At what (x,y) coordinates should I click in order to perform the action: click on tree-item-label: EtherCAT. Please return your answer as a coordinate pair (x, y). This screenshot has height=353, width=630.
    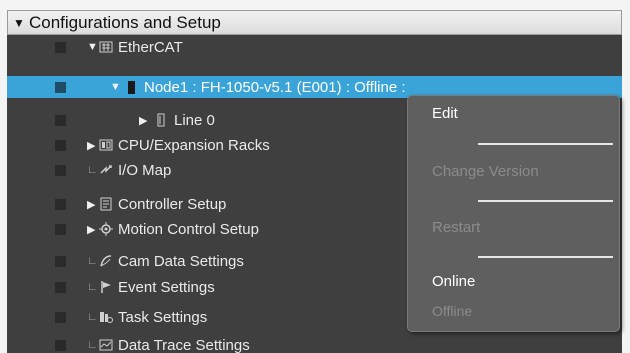
    Looking at the image, I should click on (150, 47).